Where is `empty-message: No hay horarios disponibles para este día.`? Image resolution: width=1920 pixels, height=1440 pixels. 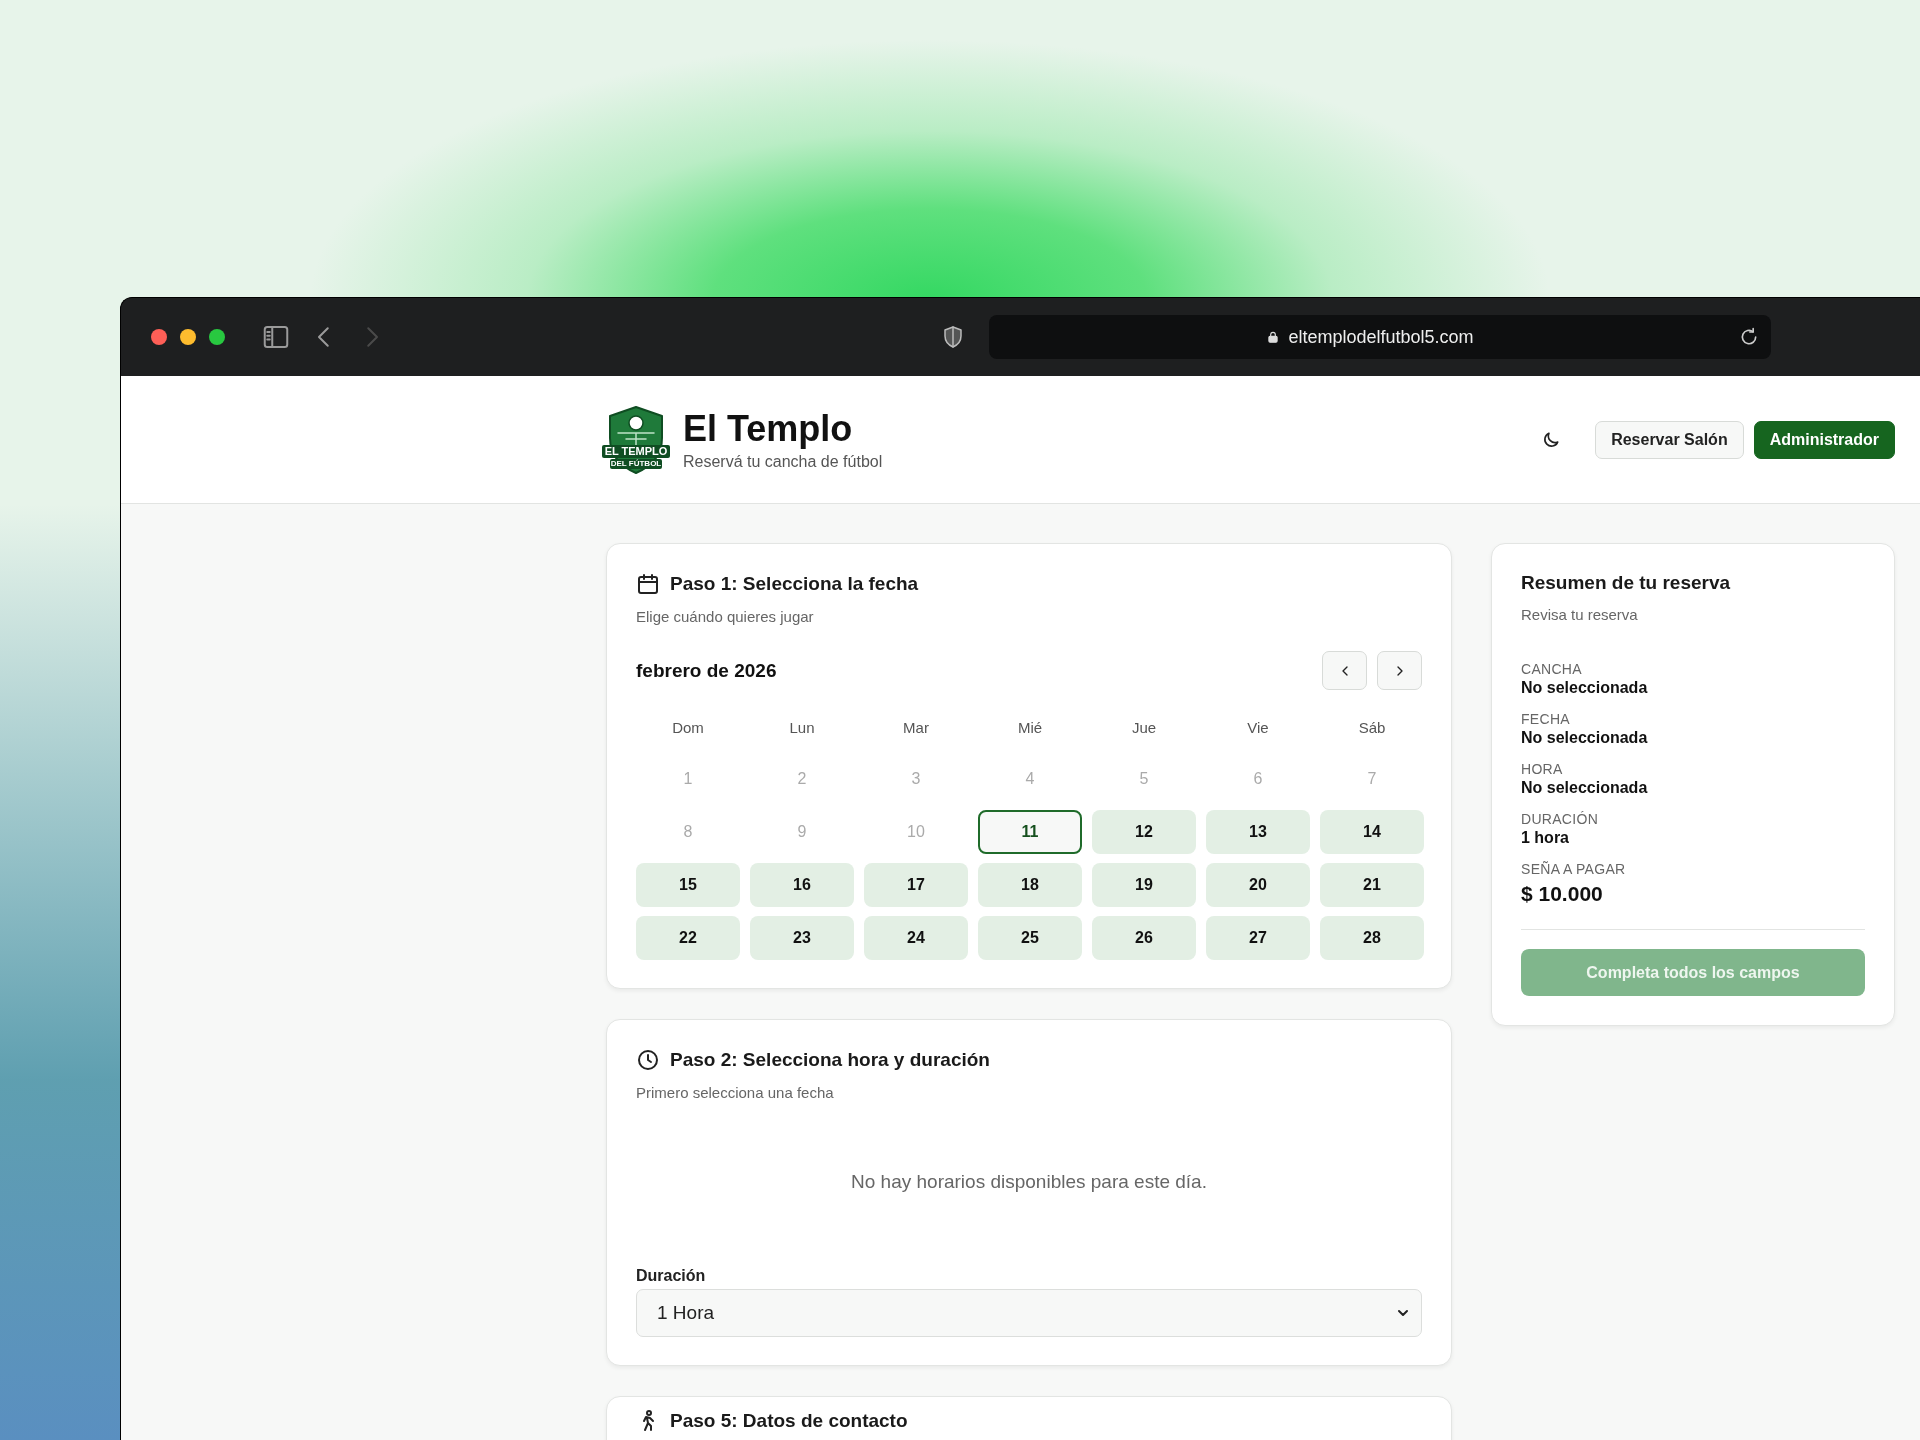 empty-message: No hay horarios disponibles para este día. is located at coordinates (1029, 1182).